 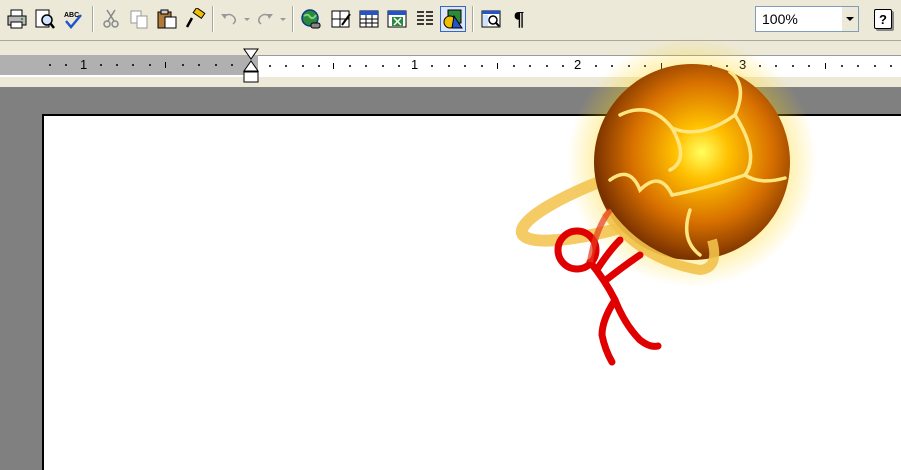 I want to click on zoom-value: 100%, so click(x=780, y=19).